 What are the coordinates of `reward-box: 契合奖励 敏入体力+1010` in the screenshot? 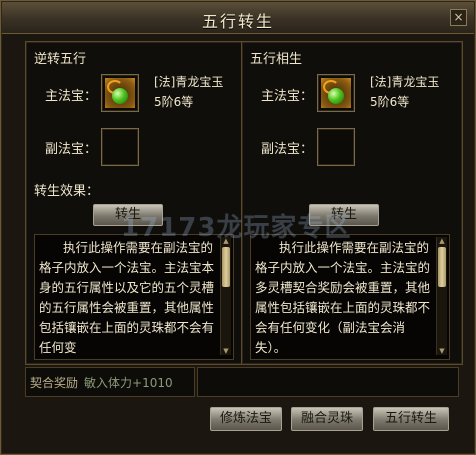 It's located at (110, 382).